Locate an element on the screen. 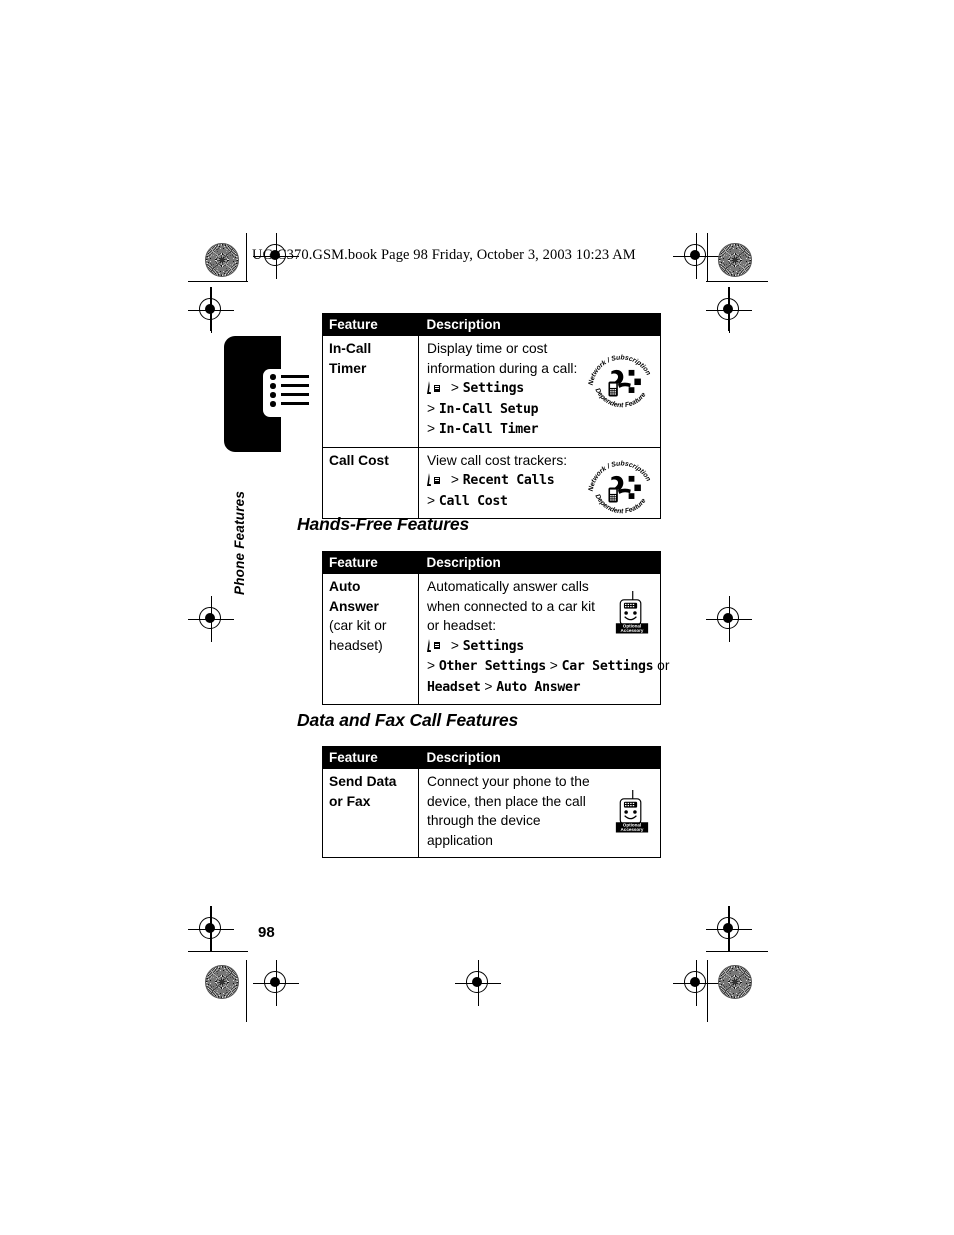 The height and width of the screenshot is (1235, 954). feature-line: or Fax is located at coordinates (350, 801).